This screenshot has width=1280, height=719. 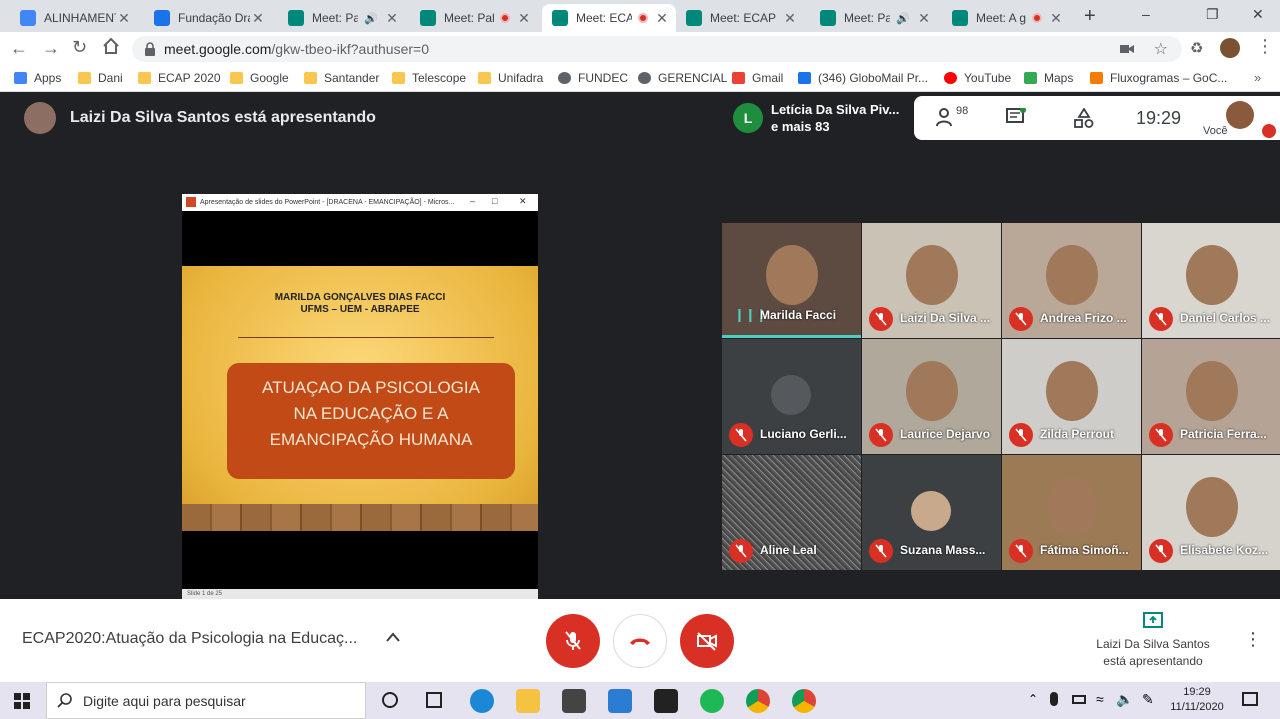 What do you see at coordinates (1257, 77) in the screenshot?
I see `bookmarks-overflow-icon: »` at bounding box center [1257, 77].